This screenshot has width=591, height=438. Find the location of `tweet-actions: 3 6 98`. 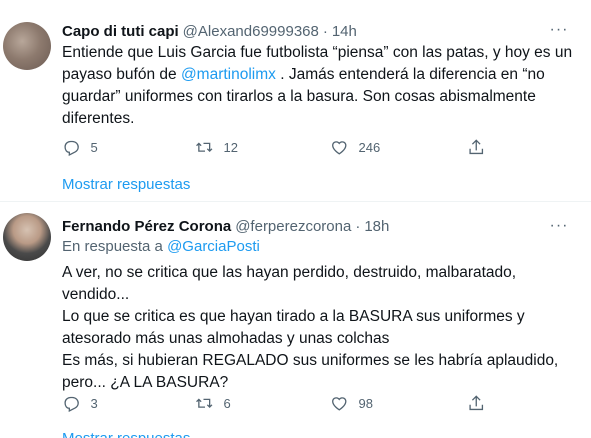

tweet-actions: 3 6 98 is located at coordinates (278, 403).